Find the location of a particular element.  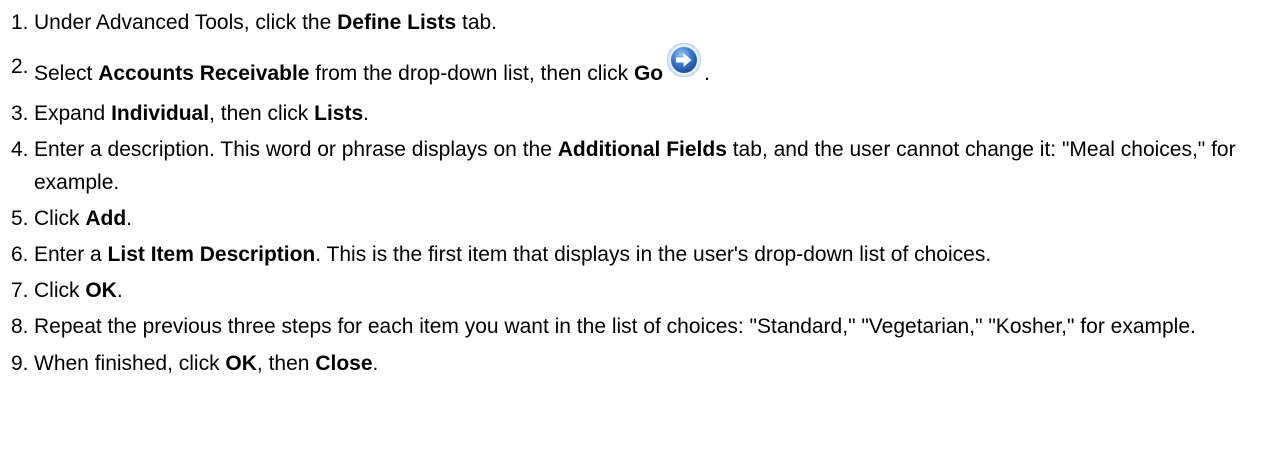

ui-term-individual: Individual is located at coordinates (160, 113).